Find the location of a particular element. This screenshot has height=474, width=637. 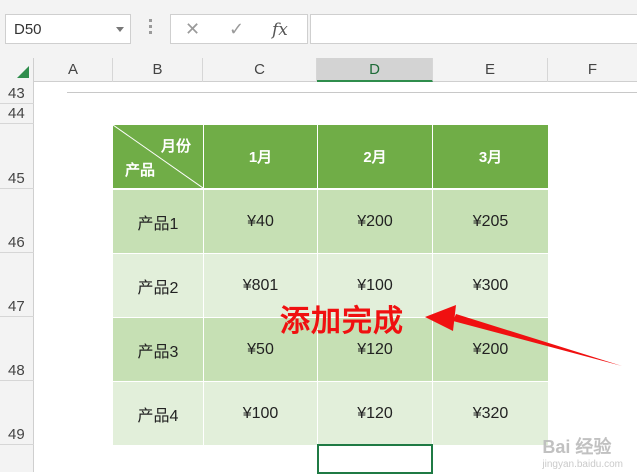

watermark-brand: Bai 经验 is located at coordinates (577, 447).